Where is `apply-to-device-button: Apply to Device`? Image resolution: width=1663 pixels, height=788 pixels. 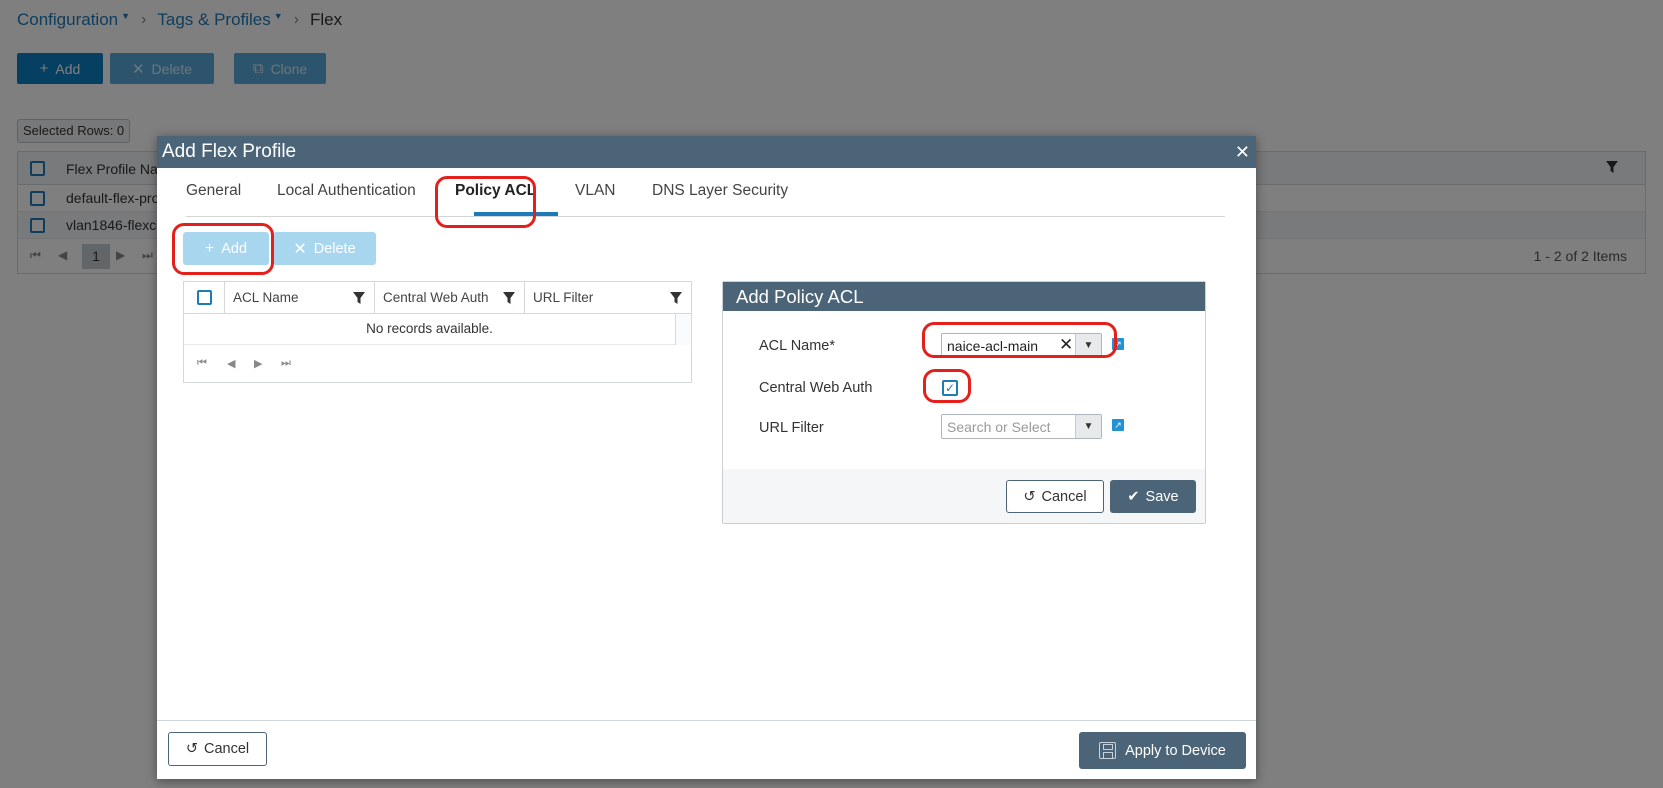
apply-to-device-button: Apply to Device is located at coordinates (1162, 750).